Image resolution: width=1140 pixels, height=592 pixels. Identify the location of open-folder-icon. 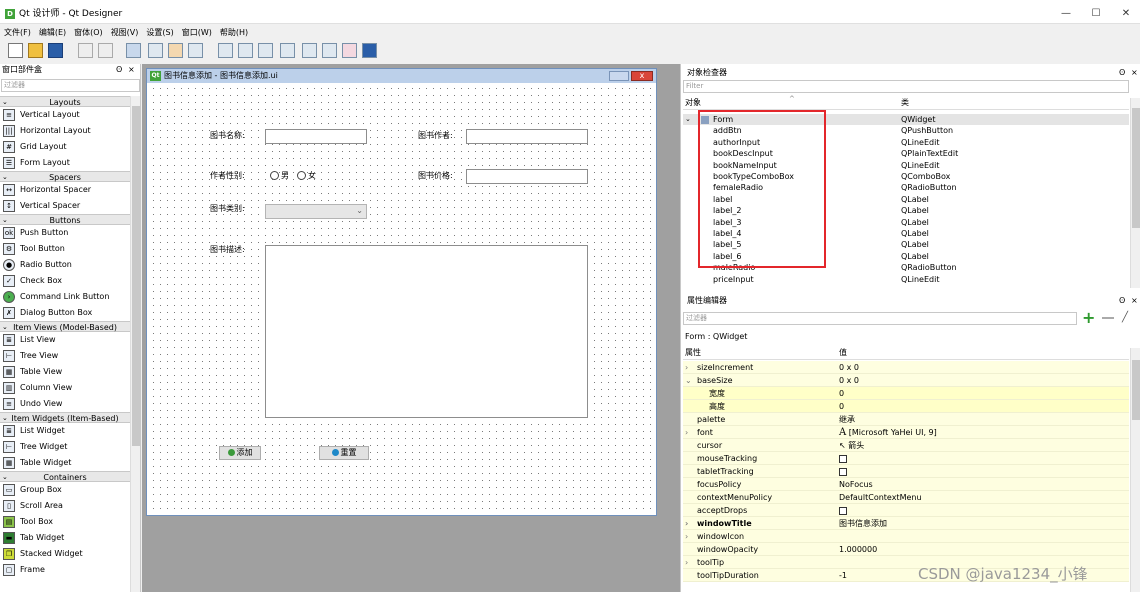
(35, 50).